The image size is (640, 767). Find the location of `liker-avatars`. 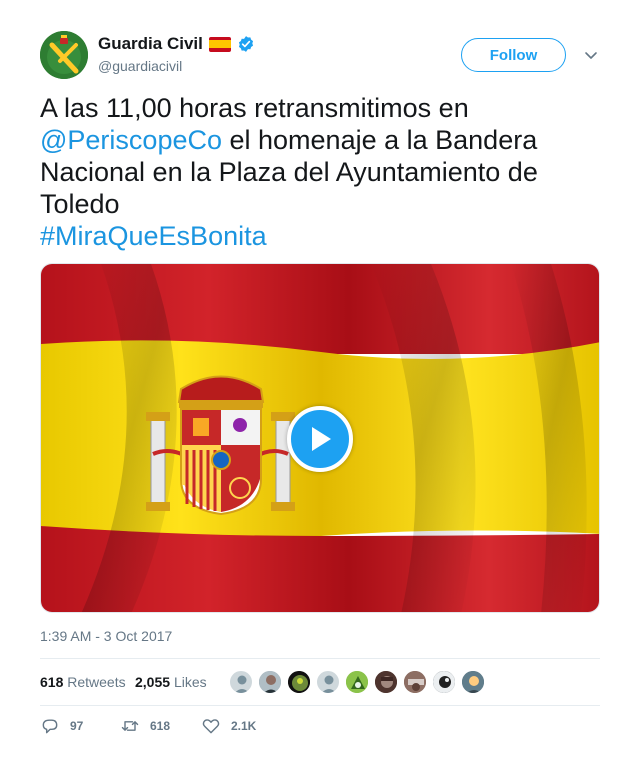

liker-avatars is located at coordinates (357, 682).